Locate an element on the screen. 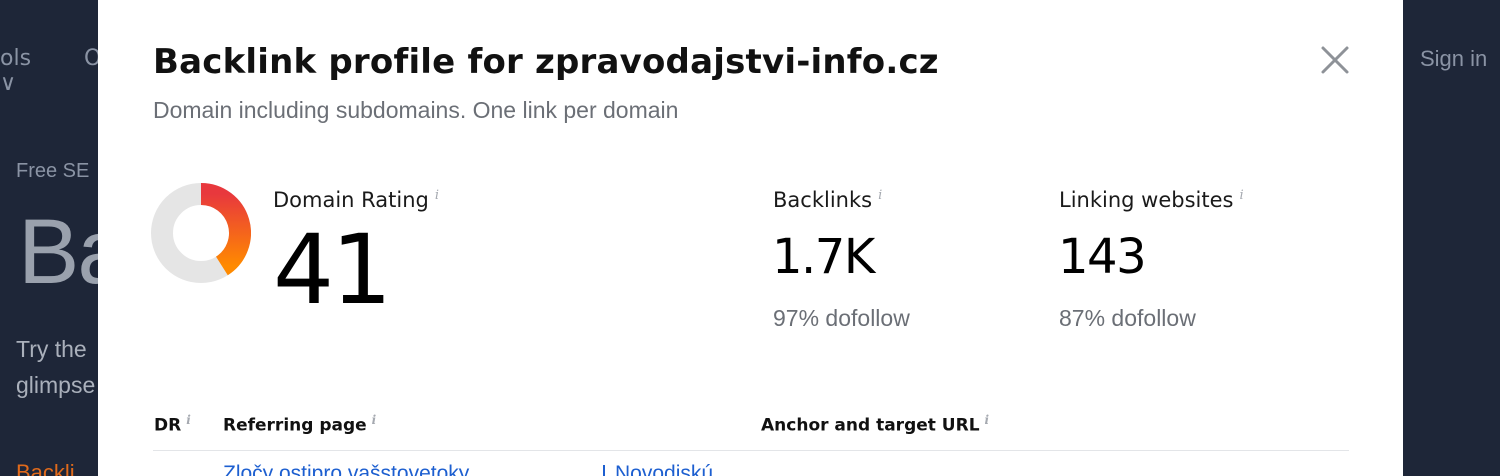 This screenshot has width=1500, height=476. nav-tools-menu: ols ∨ is located at coordinates (15, 71).